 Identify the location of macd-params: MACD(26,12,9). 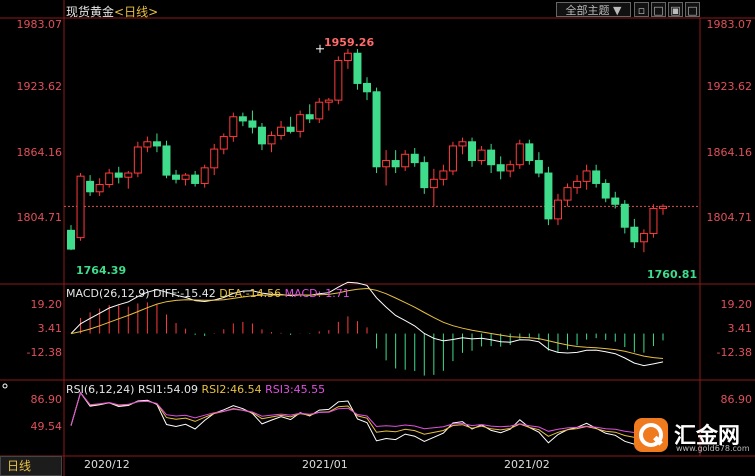
(108, 293).